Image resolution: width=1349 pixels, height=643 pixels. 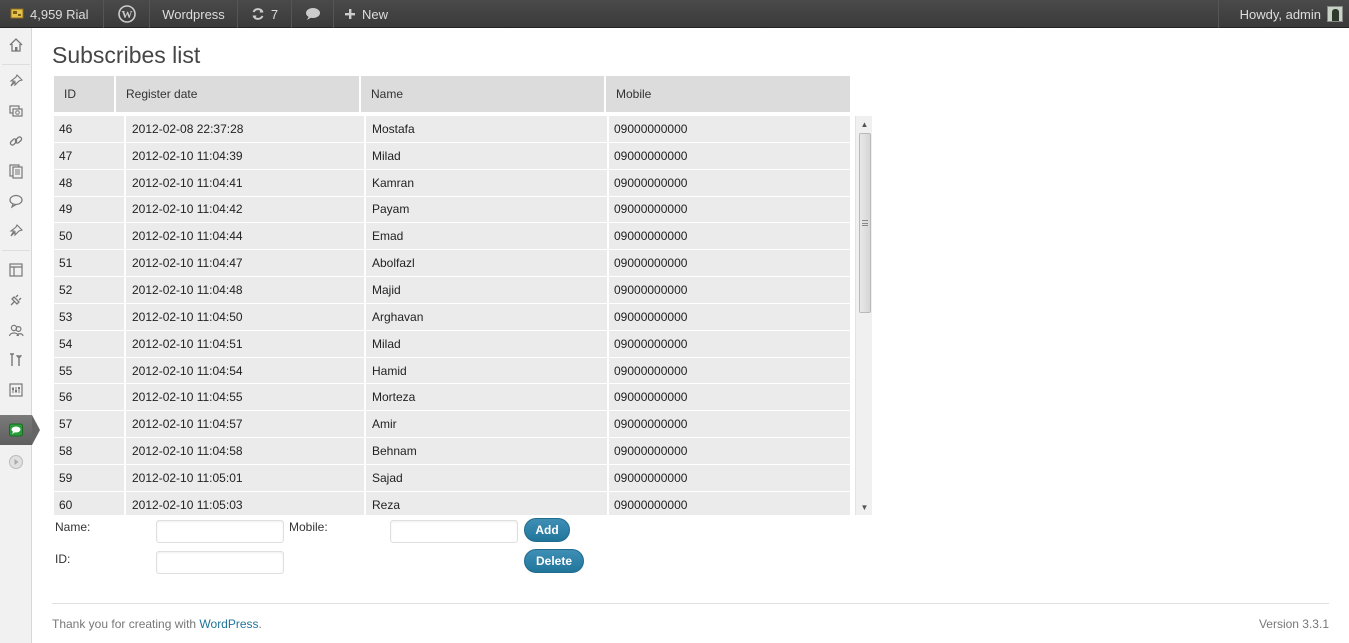 What do you see at coordinates (690, 603) in the screenshot?
I see `footer-divider` at bounding box center [690, 603].